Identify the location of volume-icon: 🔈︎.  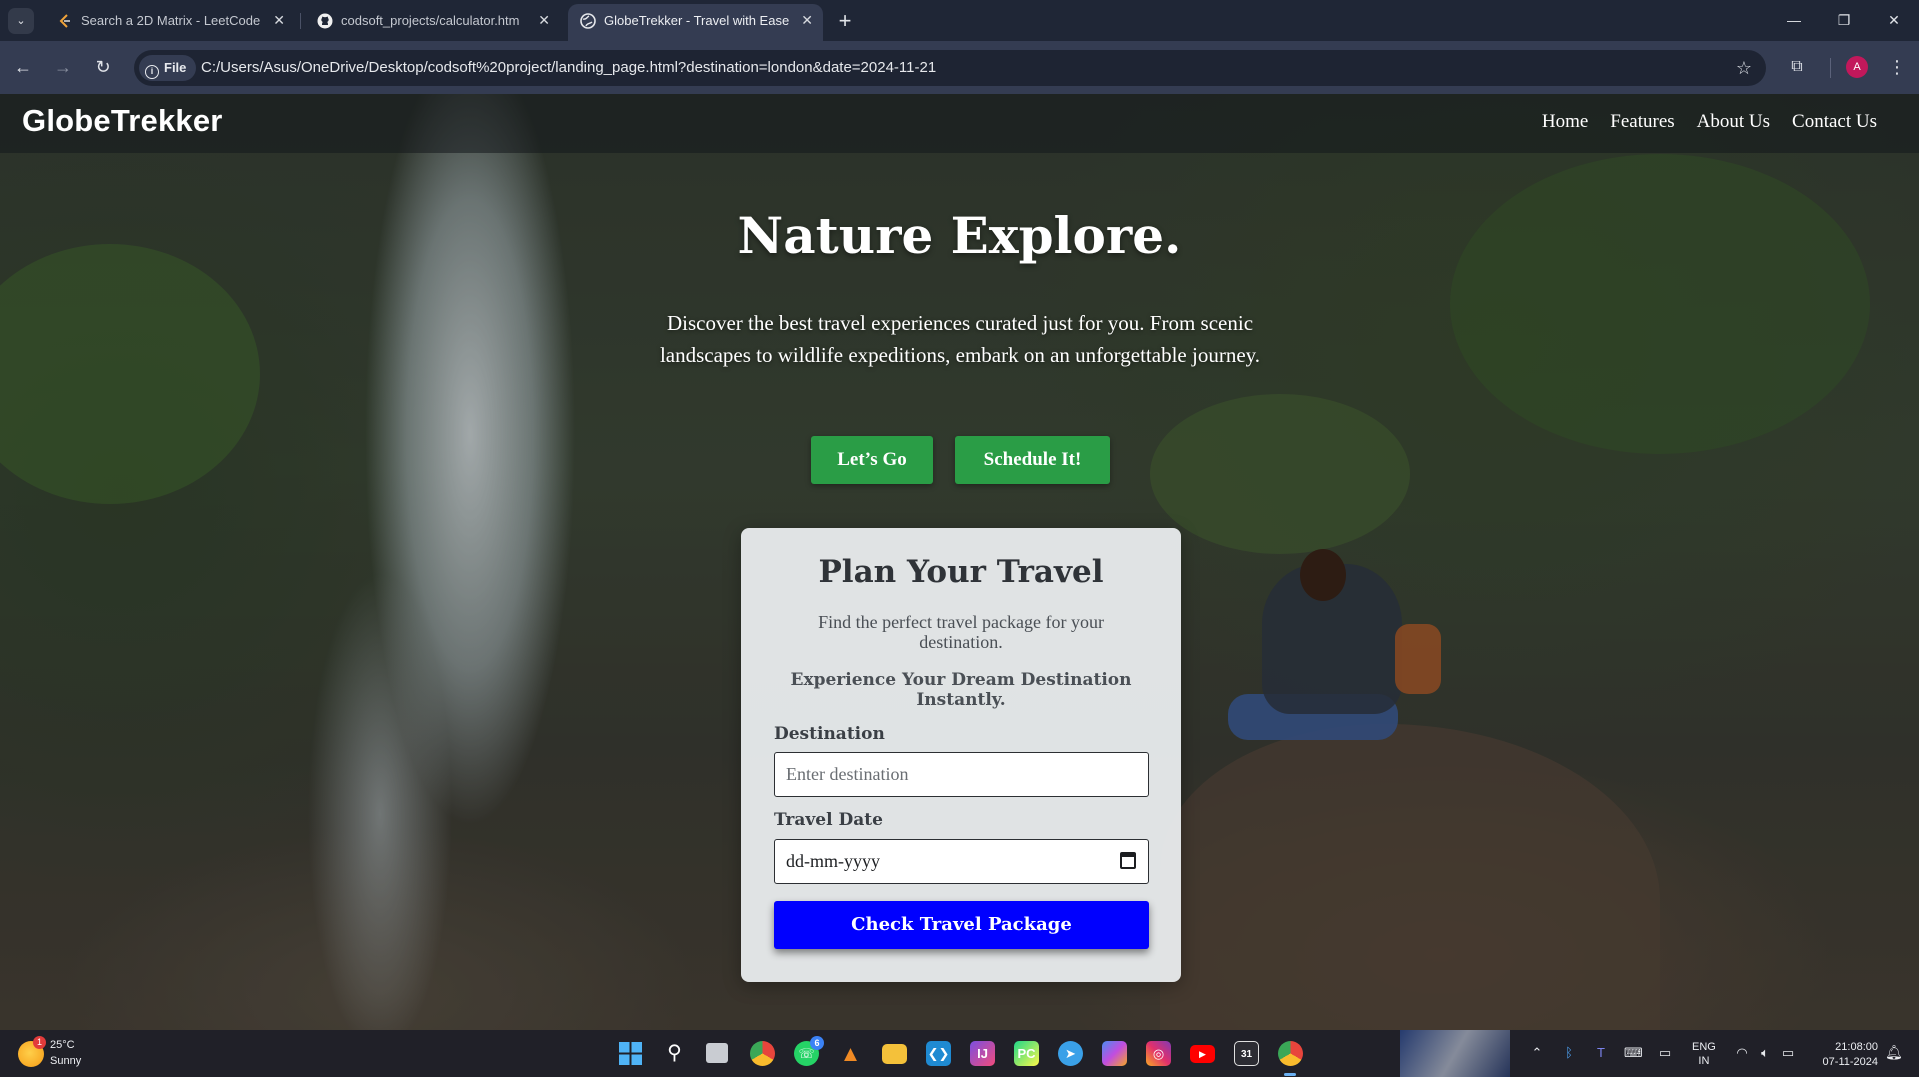
(1765, 1053).